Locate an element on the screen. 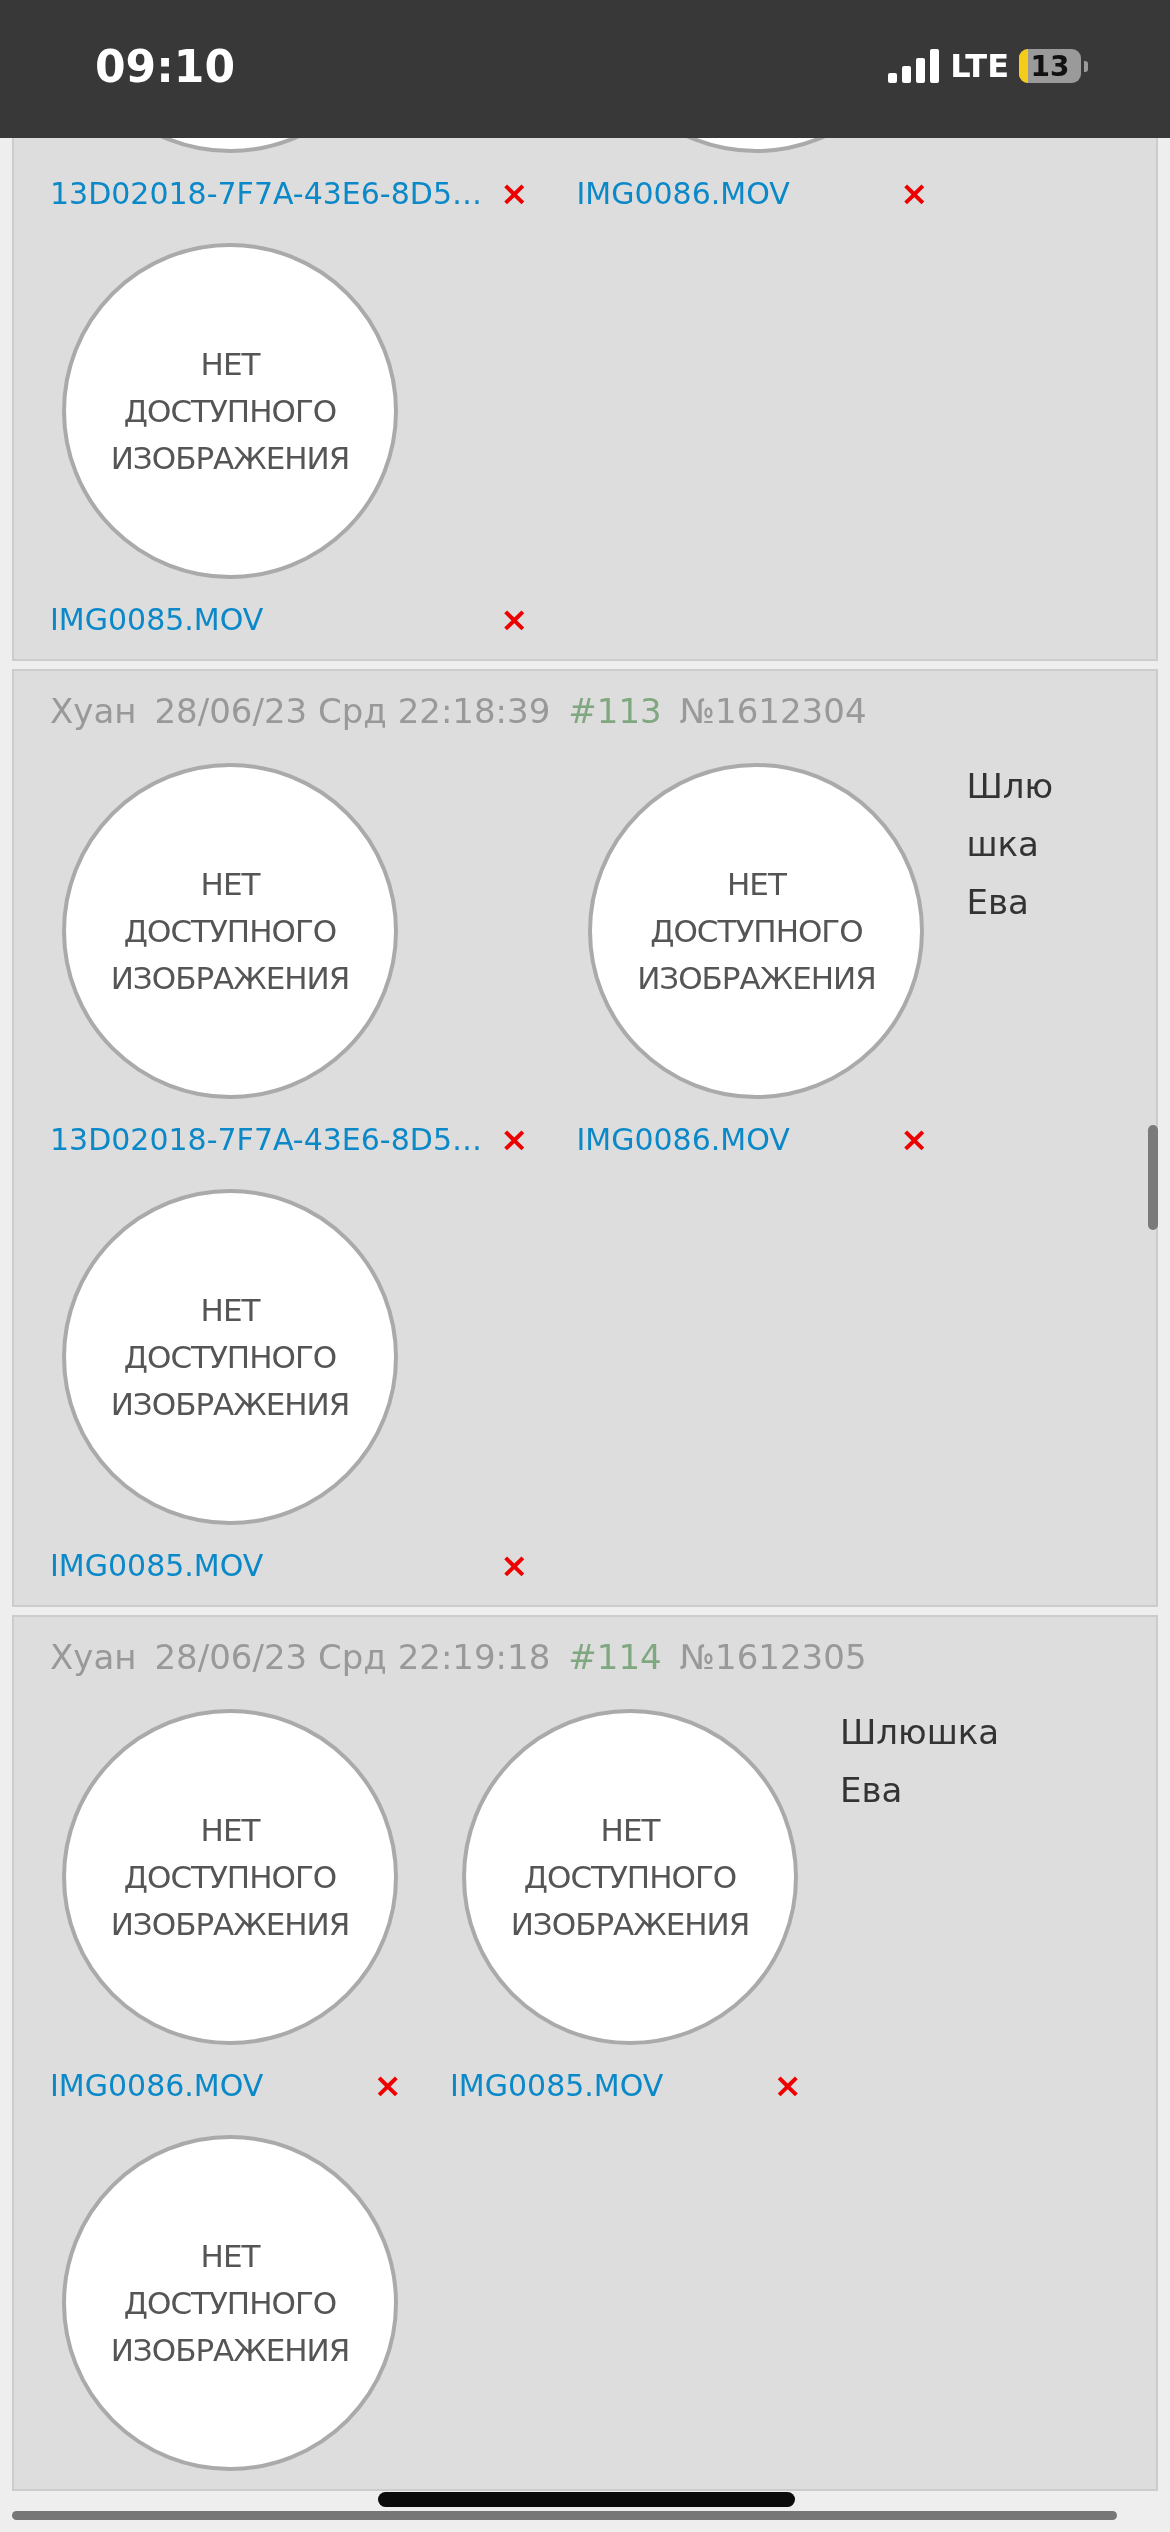 The image size is (1170, 2532). network-label: LTE is located at coordinates (979, 66).